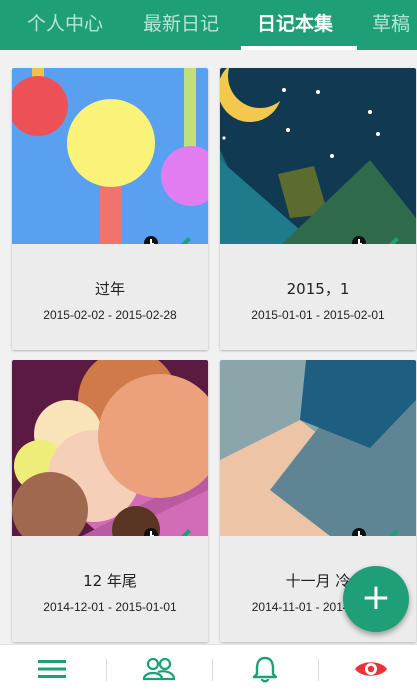 This screenshot has width=417, height=692. Describe the element at coordinates (391, 25) in the screenshot. I see `tab-drafts: 草稿` at that location.